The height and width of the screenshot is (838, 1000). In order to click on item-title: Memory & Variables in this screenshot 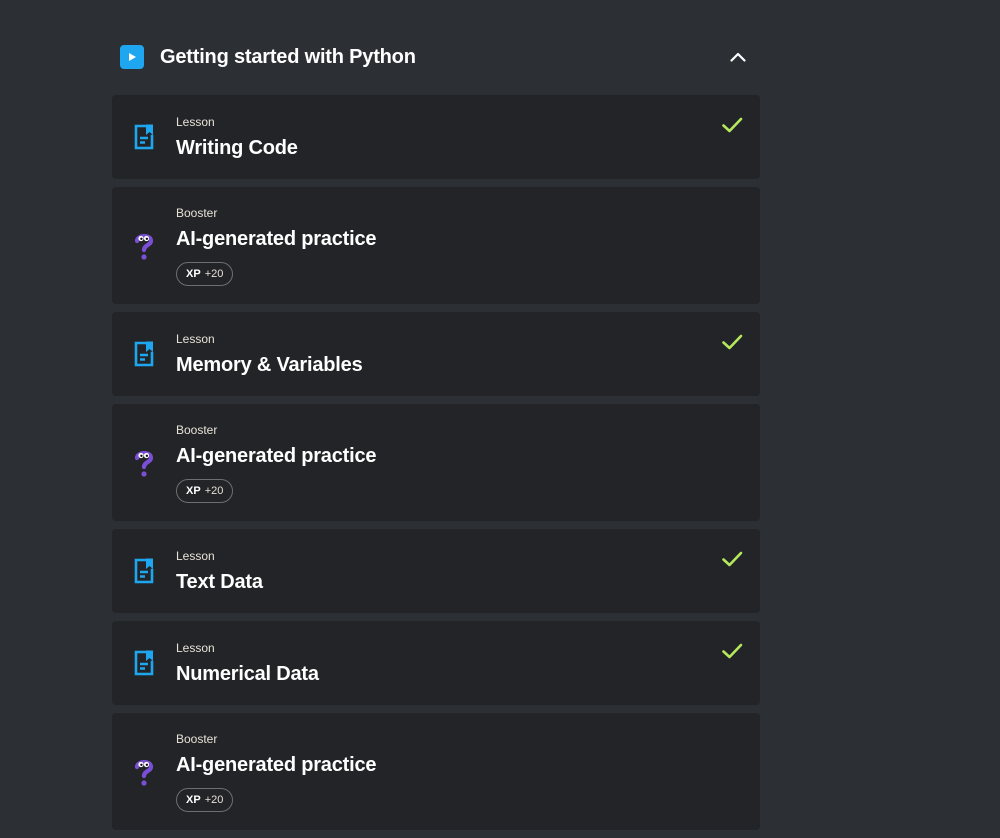, I will do `click(269, 364)`.